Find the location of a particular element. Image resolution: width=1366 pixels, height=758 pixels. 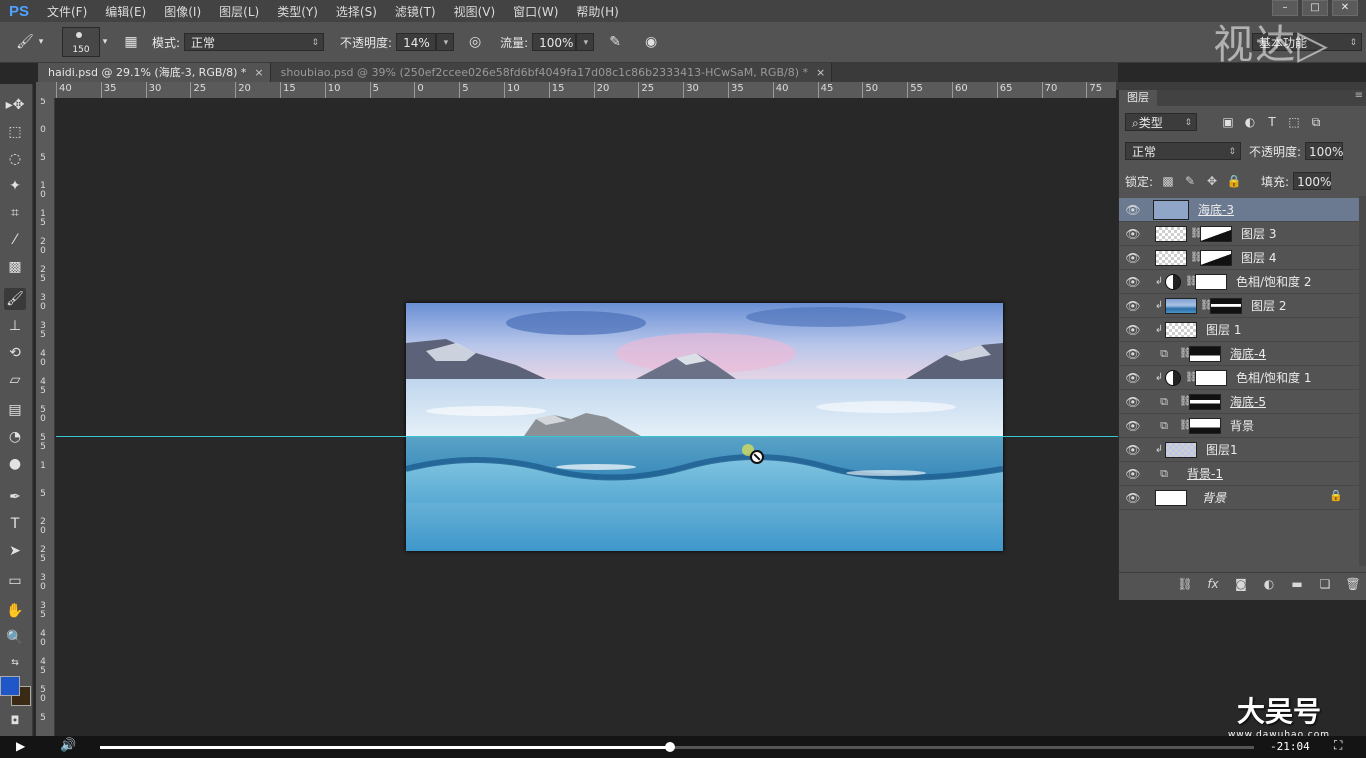

rectangle-tool-icon: ▭ is located at coordinates (15, 581).